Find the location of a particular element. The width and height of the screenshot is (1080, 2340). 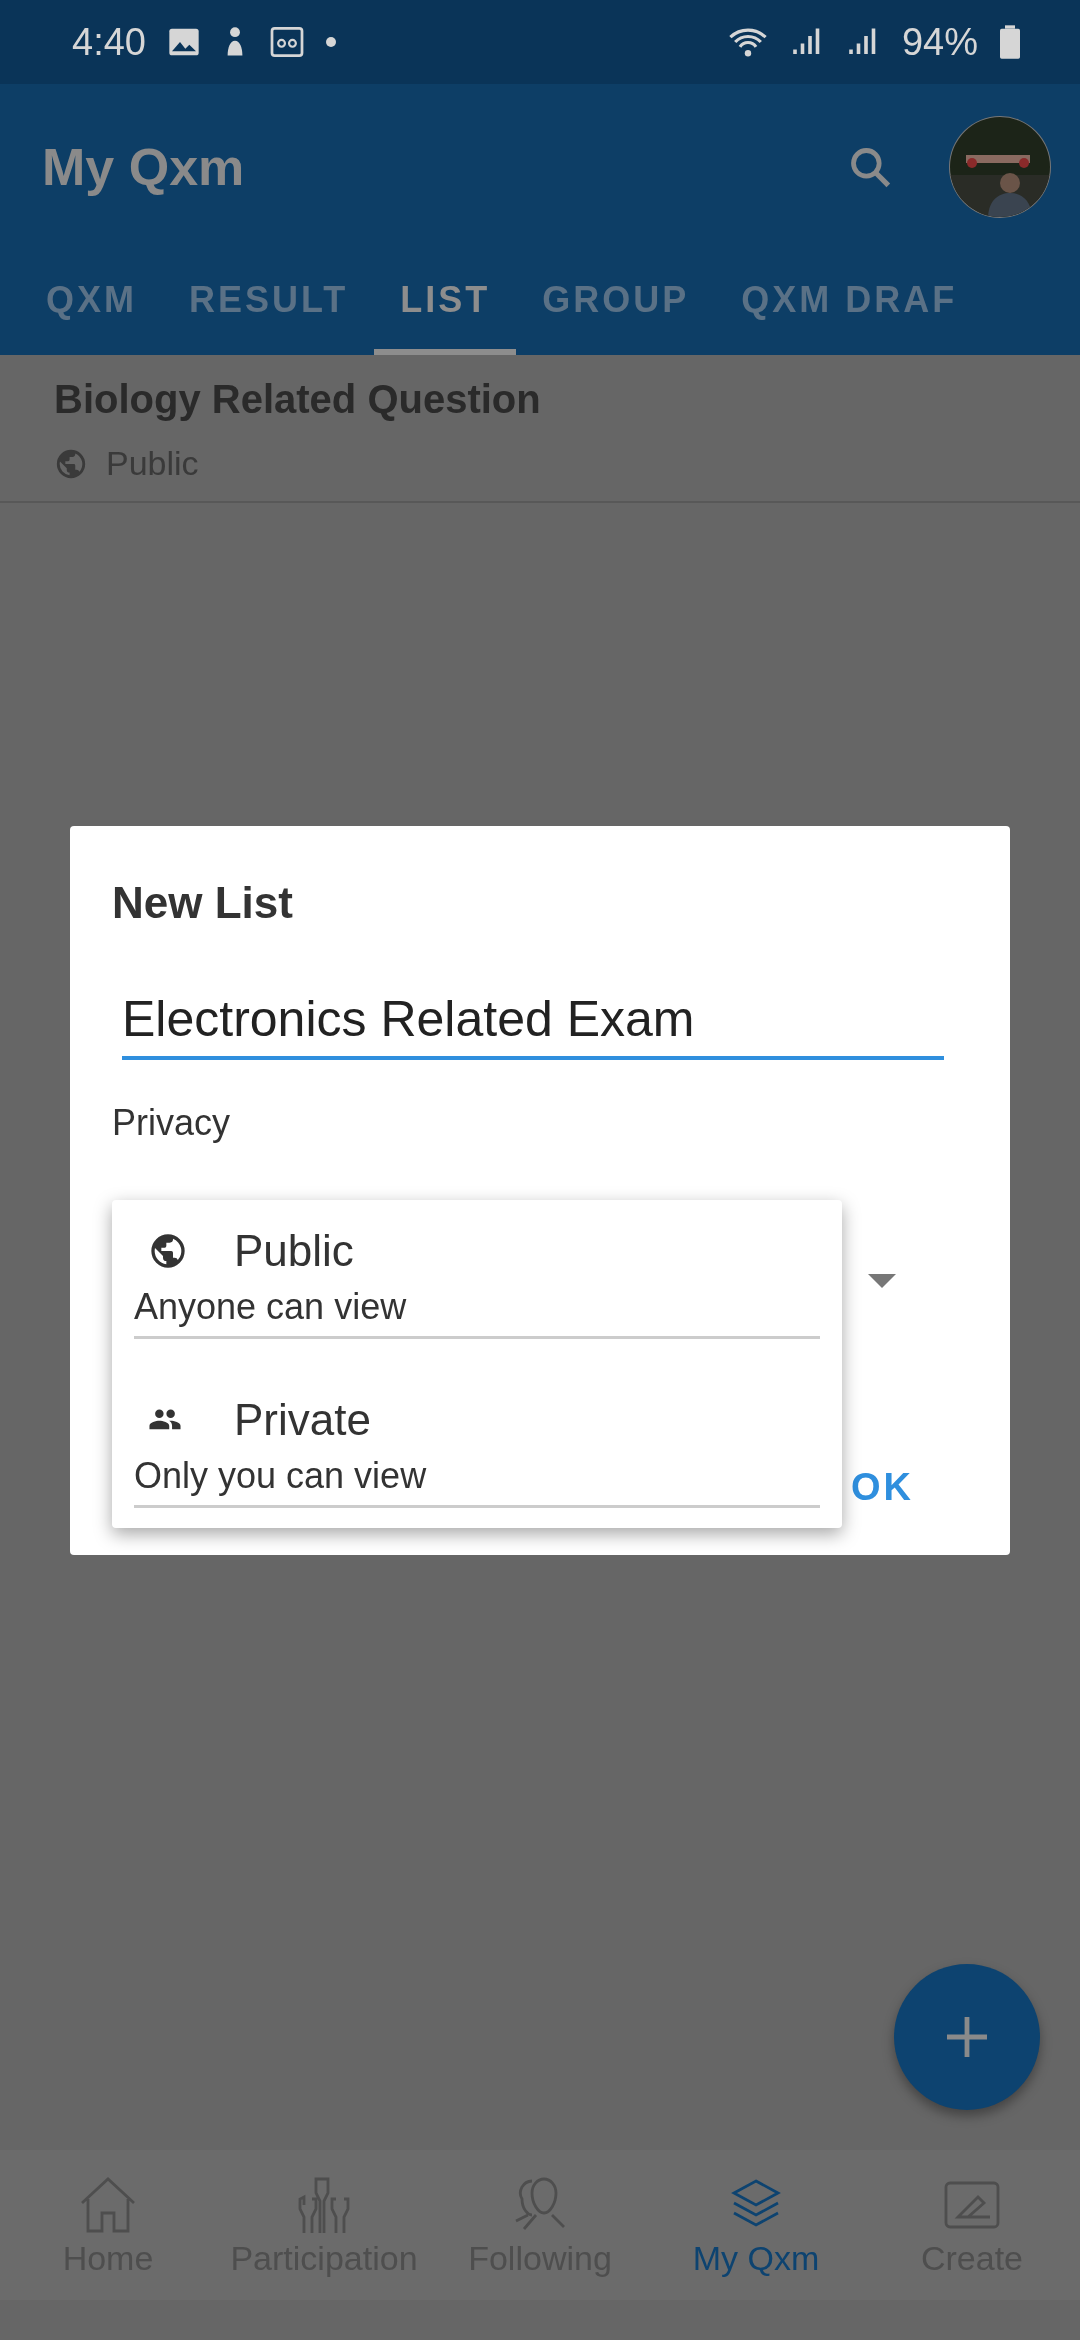

plus-icon is located at coordinates (967, 2037).